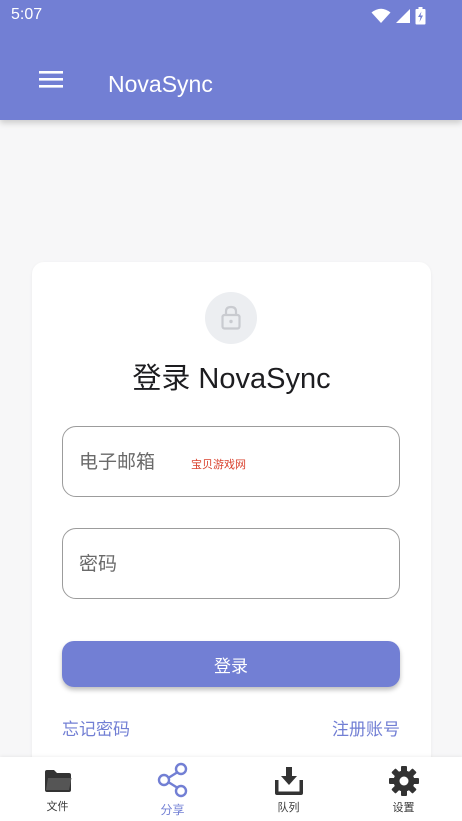 The image size is (462, 821). I want to click on nav-item-share: 分享, so click(172, 789).